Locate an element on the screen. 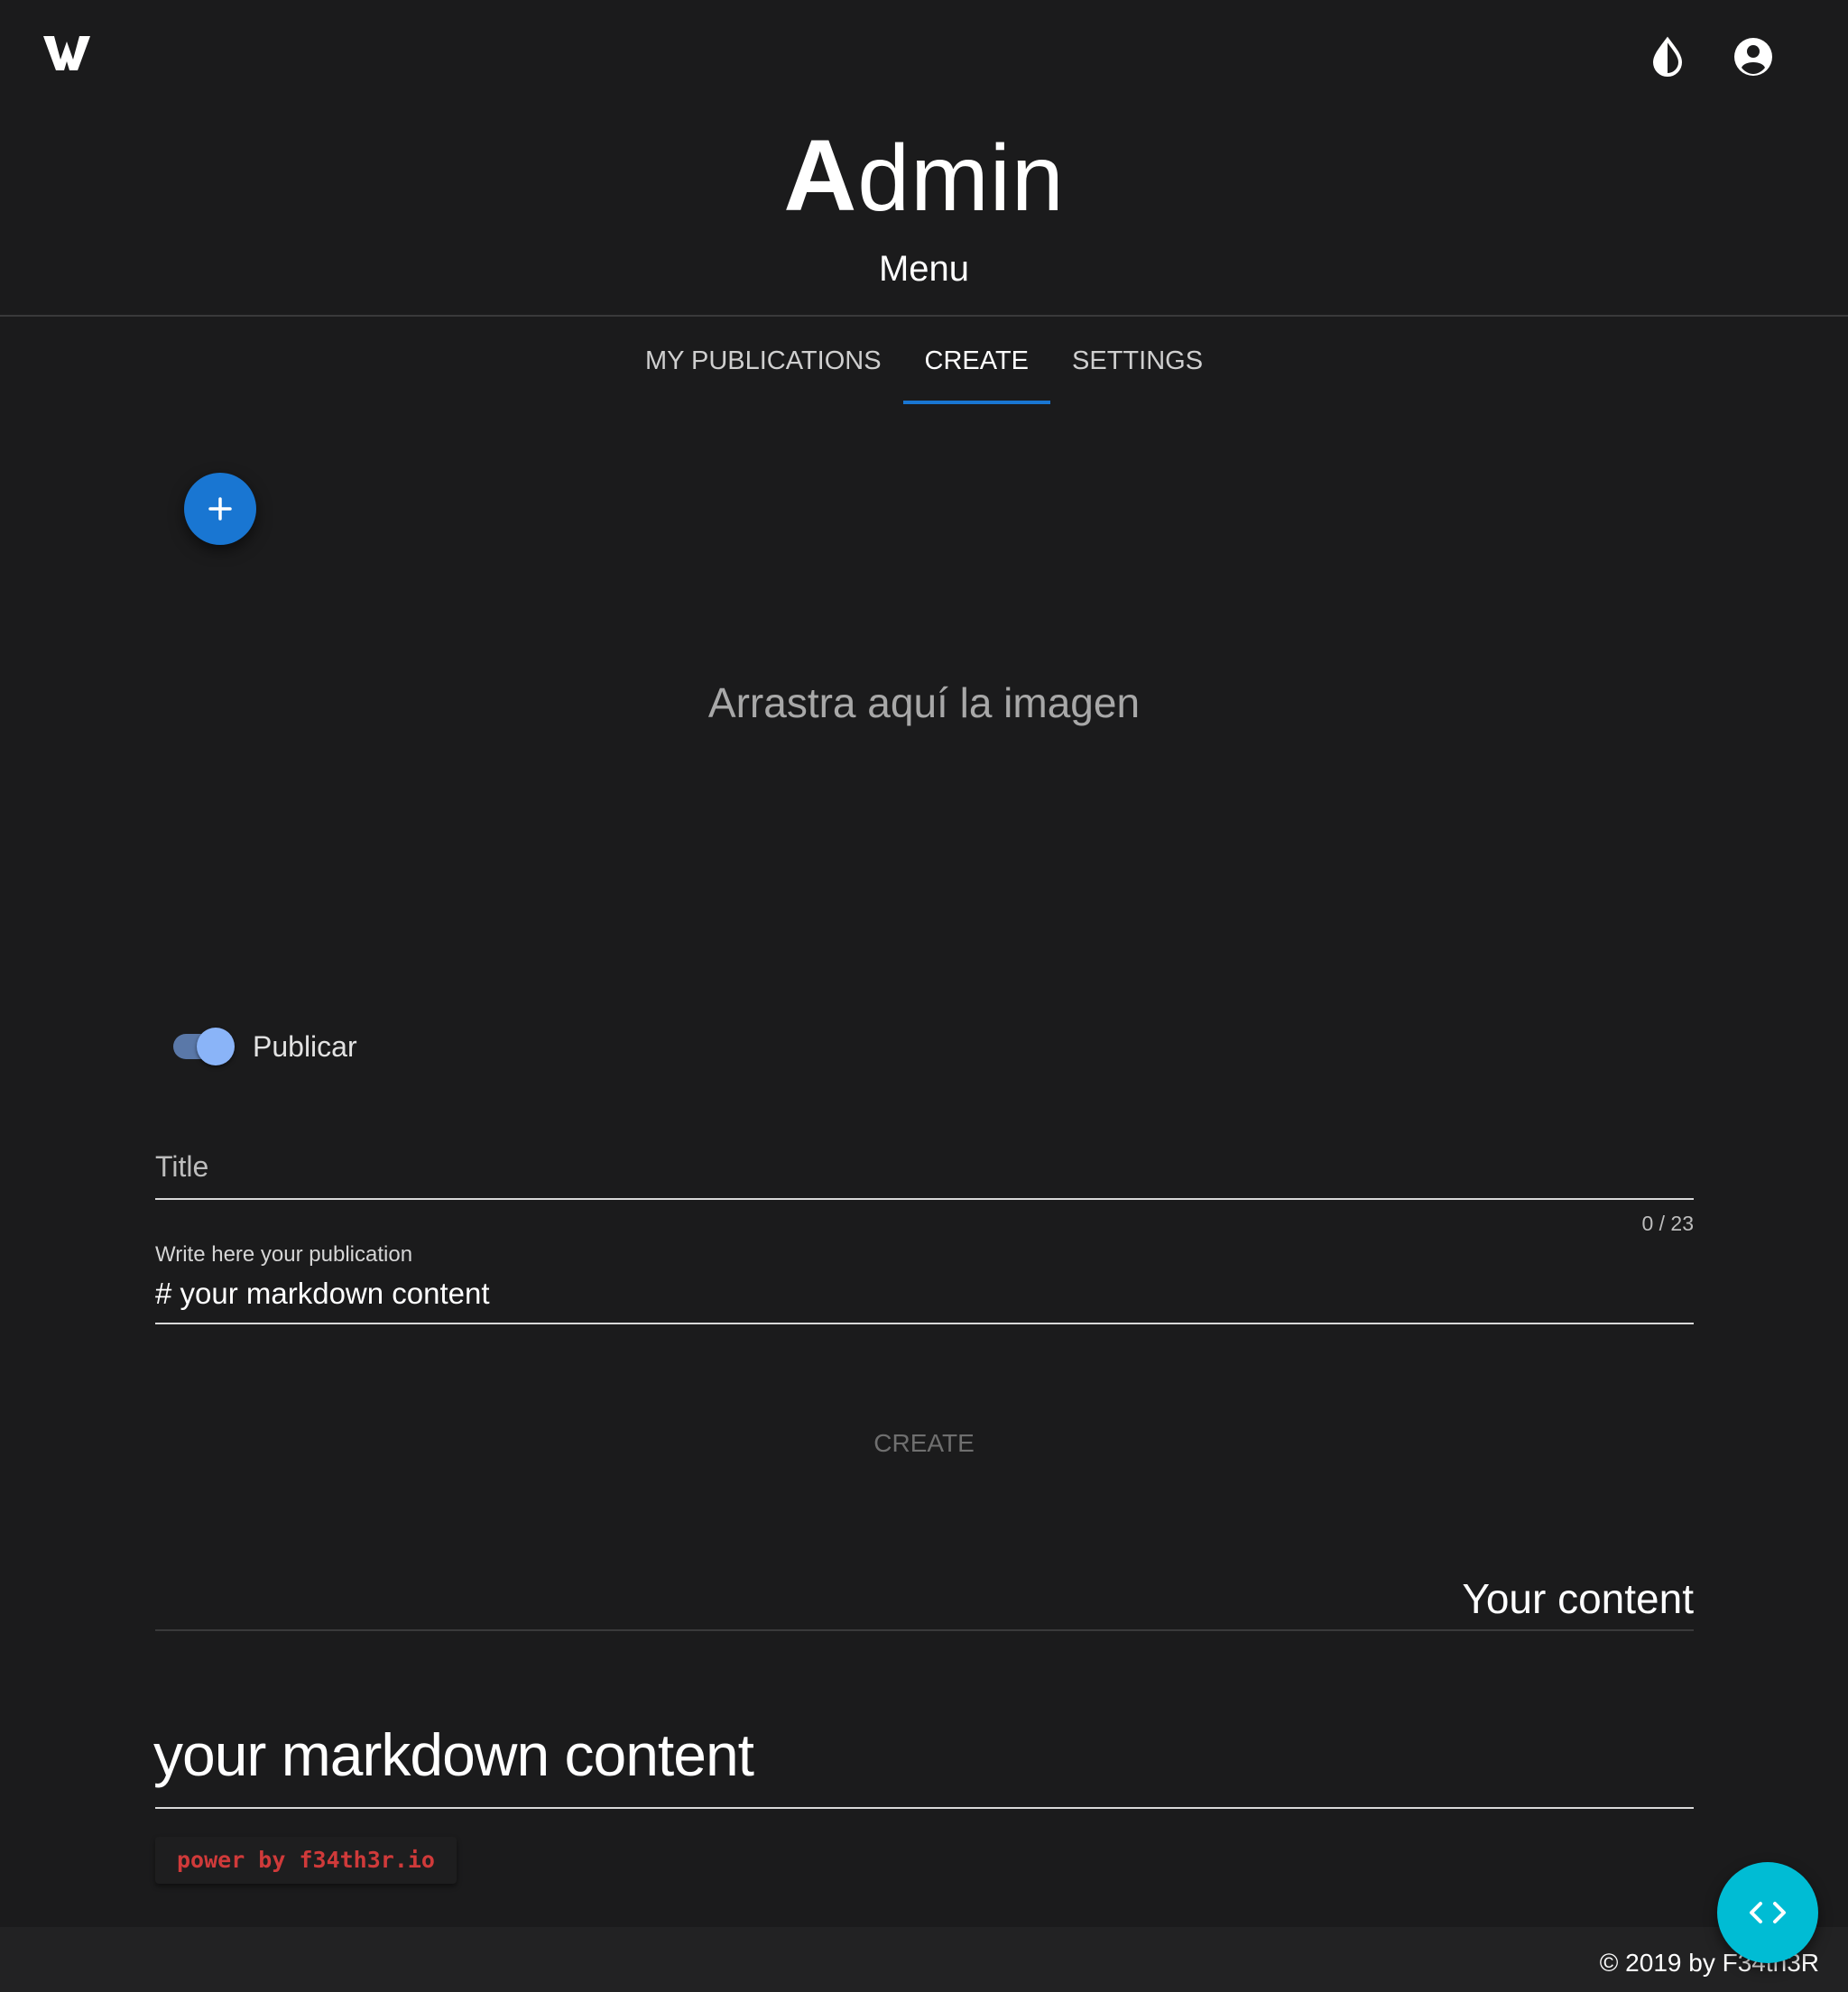  footer: © 2019 by F34th3R is located at coordinates (924, 1959).